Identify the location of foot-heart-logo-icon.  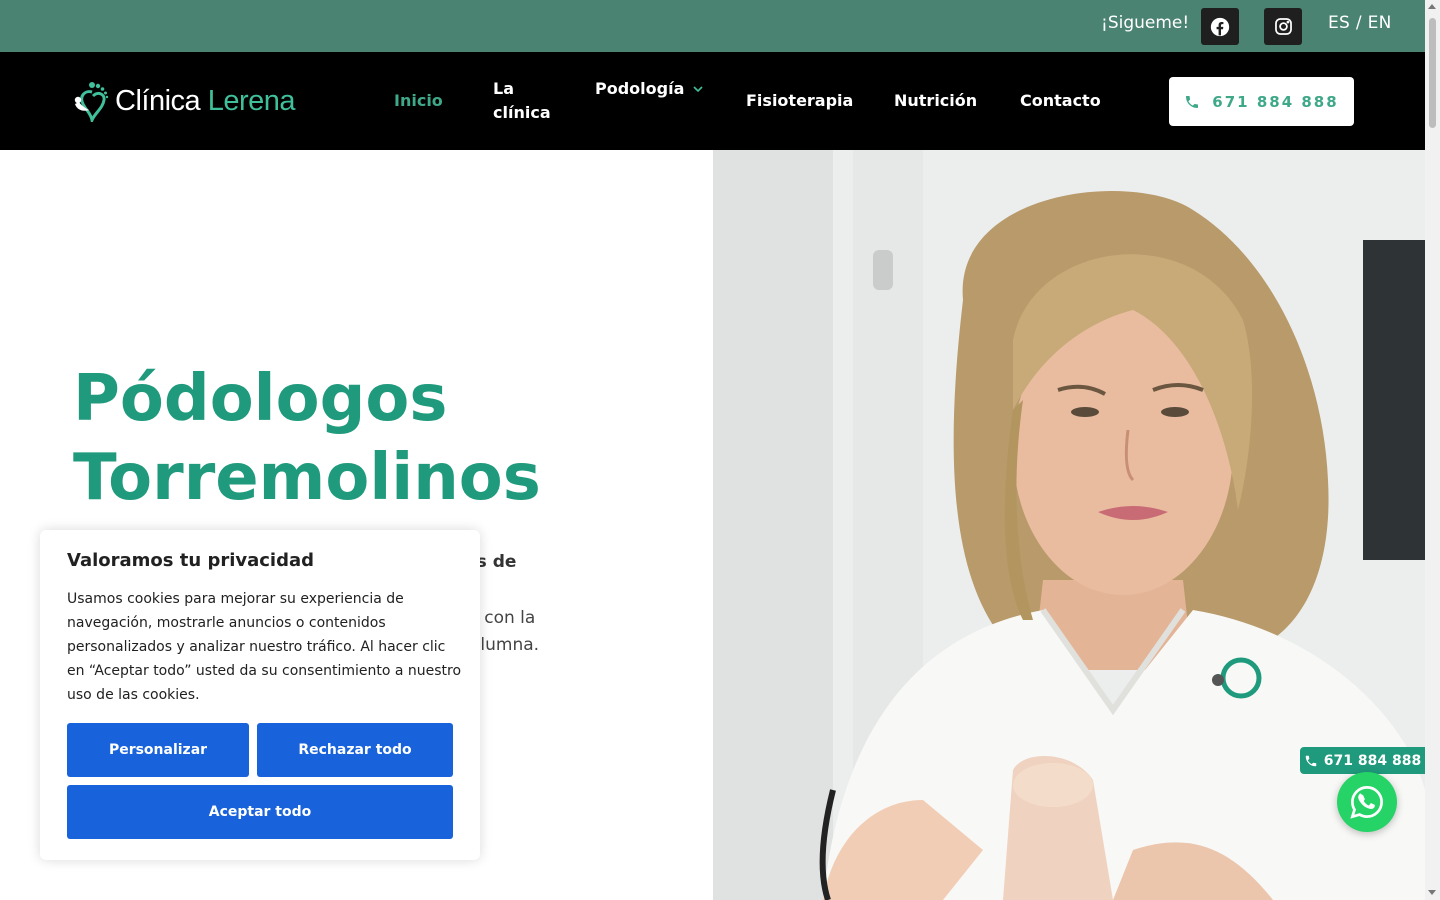
(91, 102).